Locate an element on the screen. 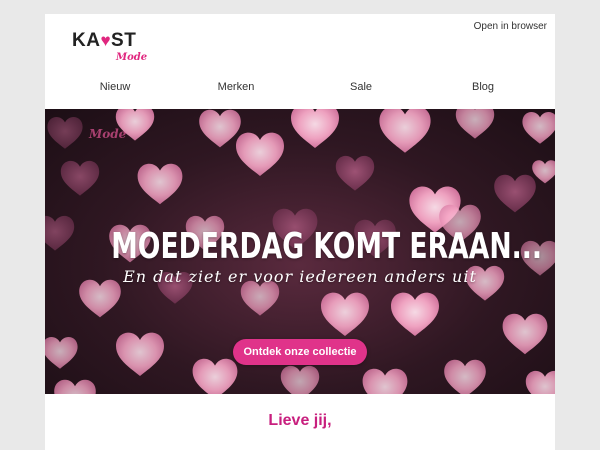 This screenshot has height=450, width=600. hero-logo-watermark: Mode is located at coordinates (108, 134).